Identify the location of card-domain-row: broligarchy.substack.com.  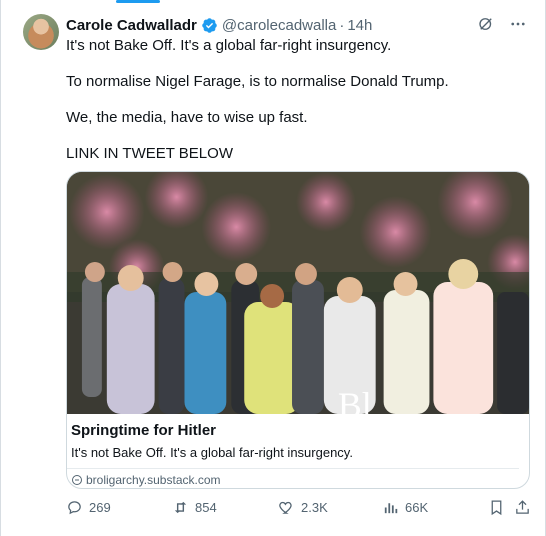
(146, 480).